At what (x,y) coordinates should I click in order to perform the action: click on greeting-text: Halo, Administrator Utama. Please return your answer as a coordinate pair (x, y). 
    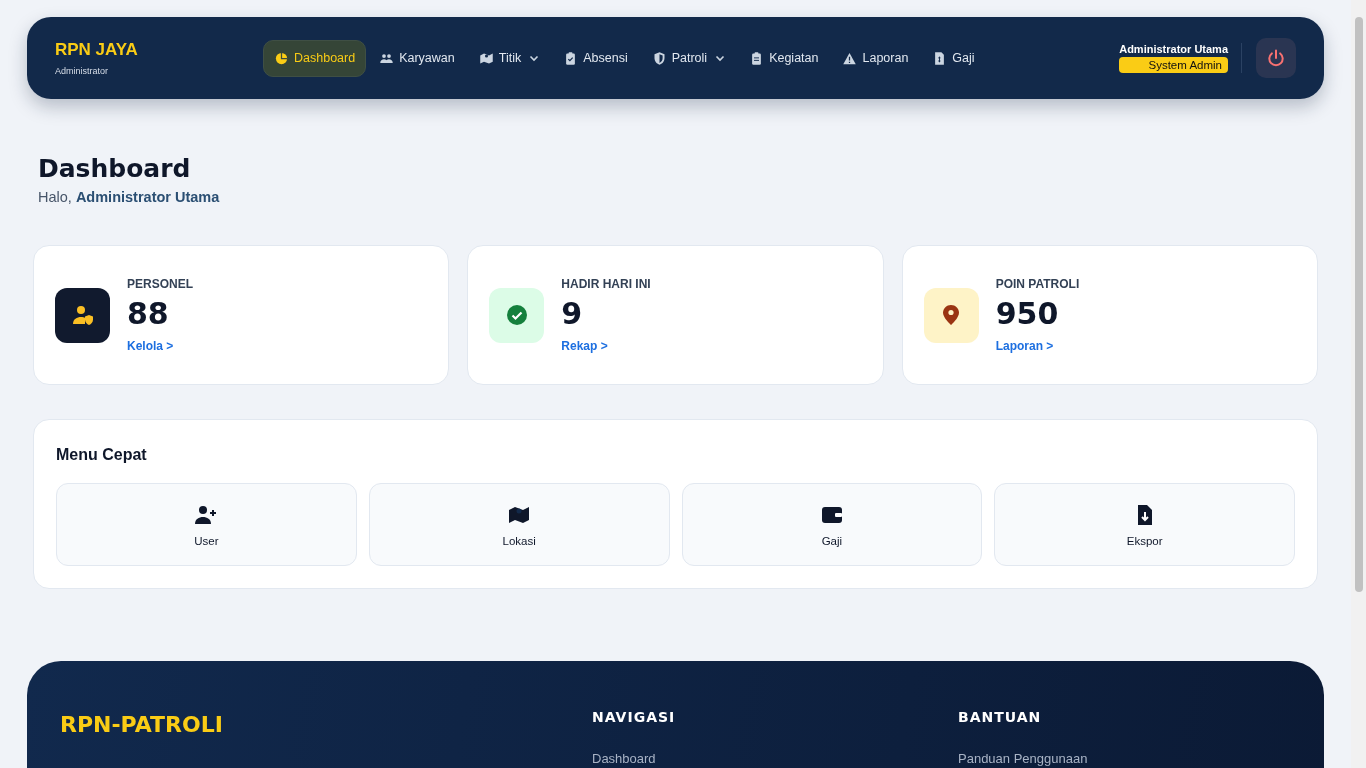
    Looking at the image, I should click on (129, 197).